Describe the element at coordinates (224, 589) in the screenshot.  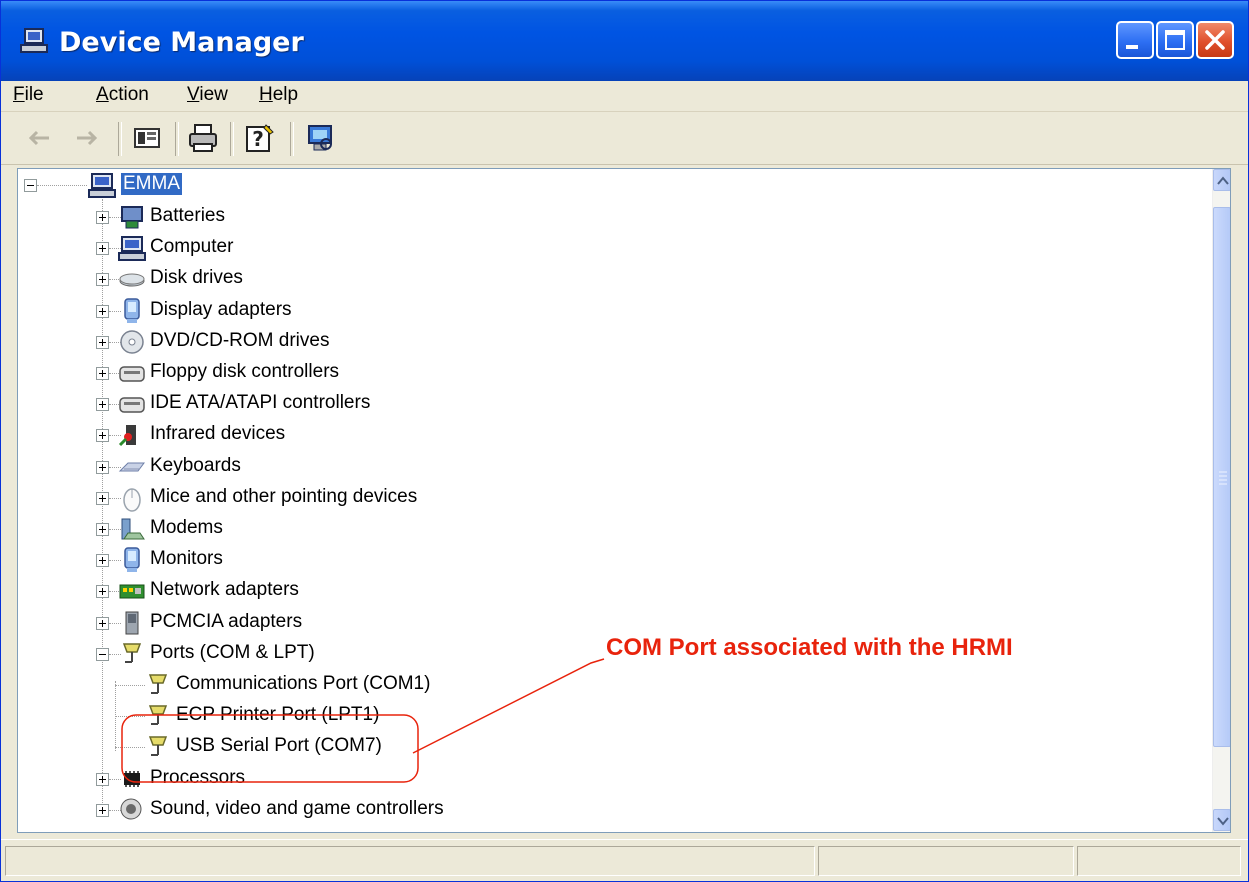
I see `tree-category-label: Network adapters` at that location.